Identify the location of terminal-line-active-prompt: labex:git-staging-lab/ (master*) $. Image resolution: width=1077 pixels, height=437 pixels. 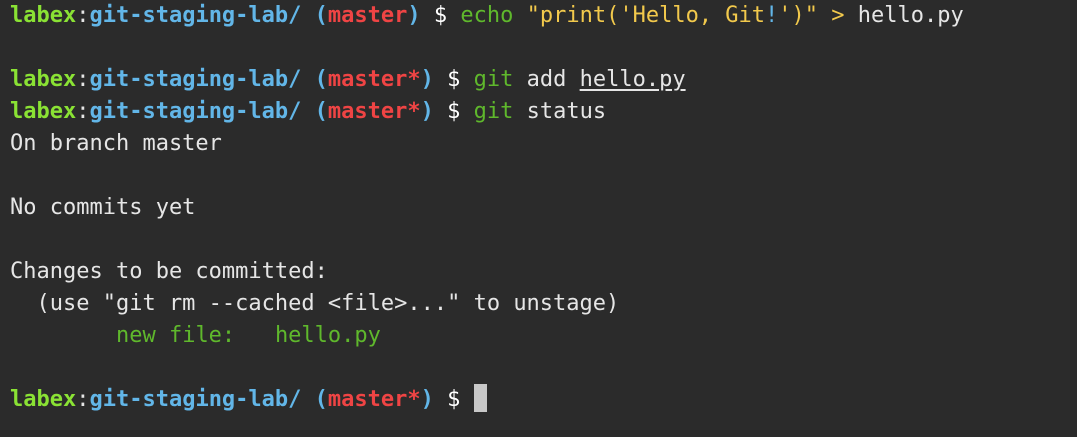
(538, 400).